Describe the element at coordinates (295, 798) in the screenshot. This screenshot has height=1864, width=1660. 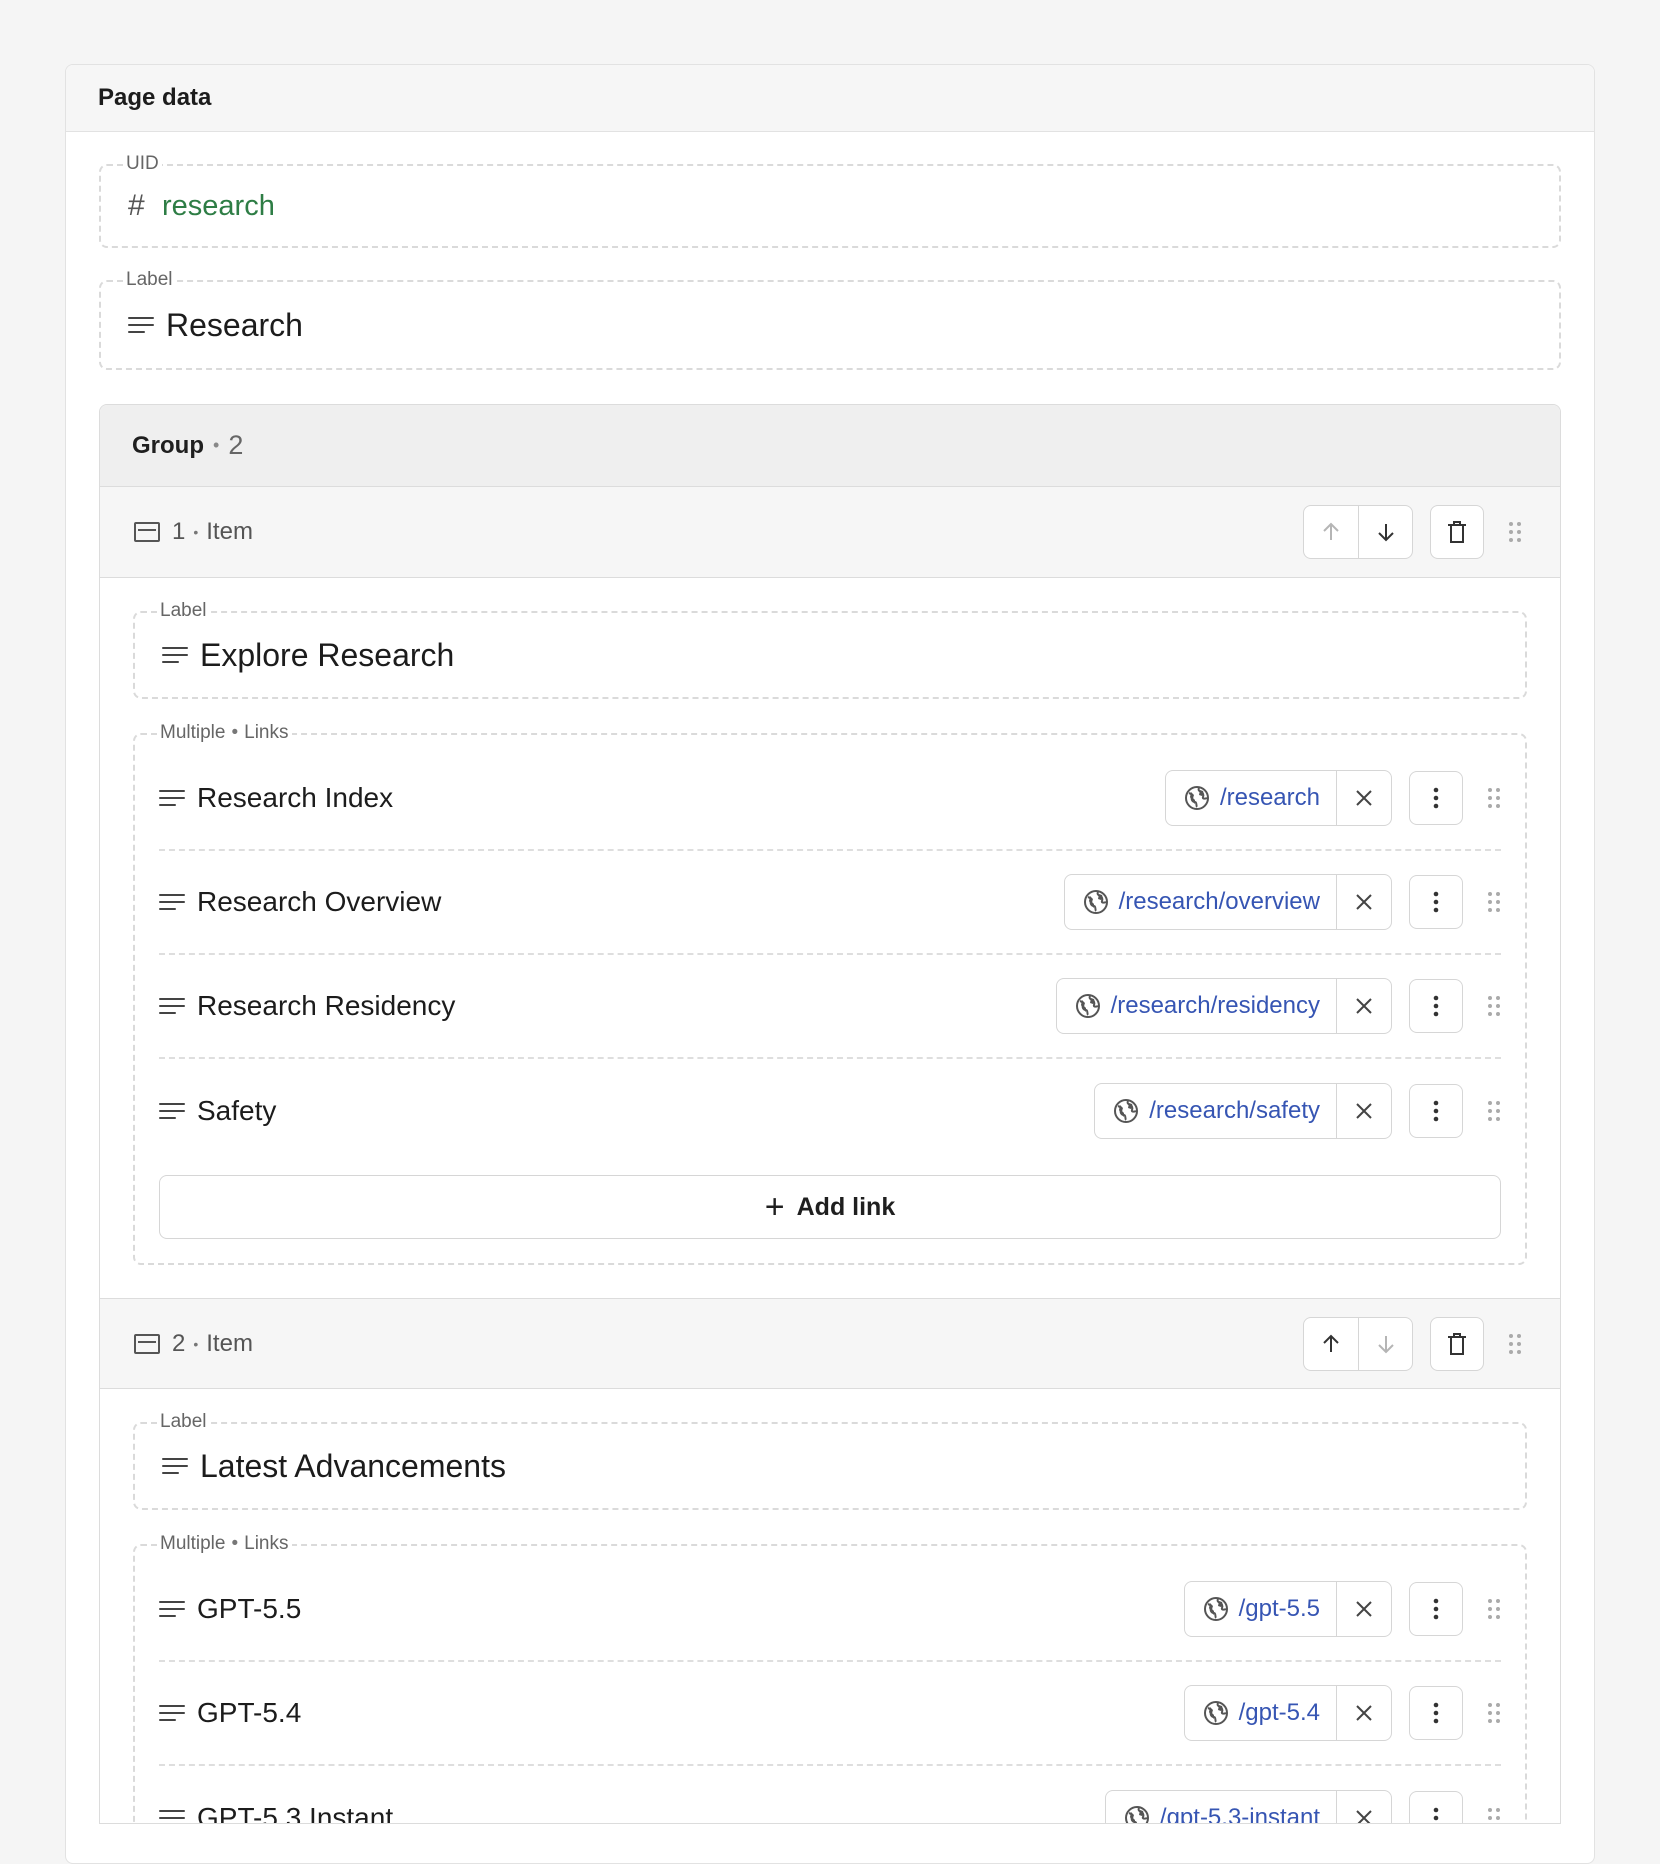
I see `link-label-text: Research Index` at that location.